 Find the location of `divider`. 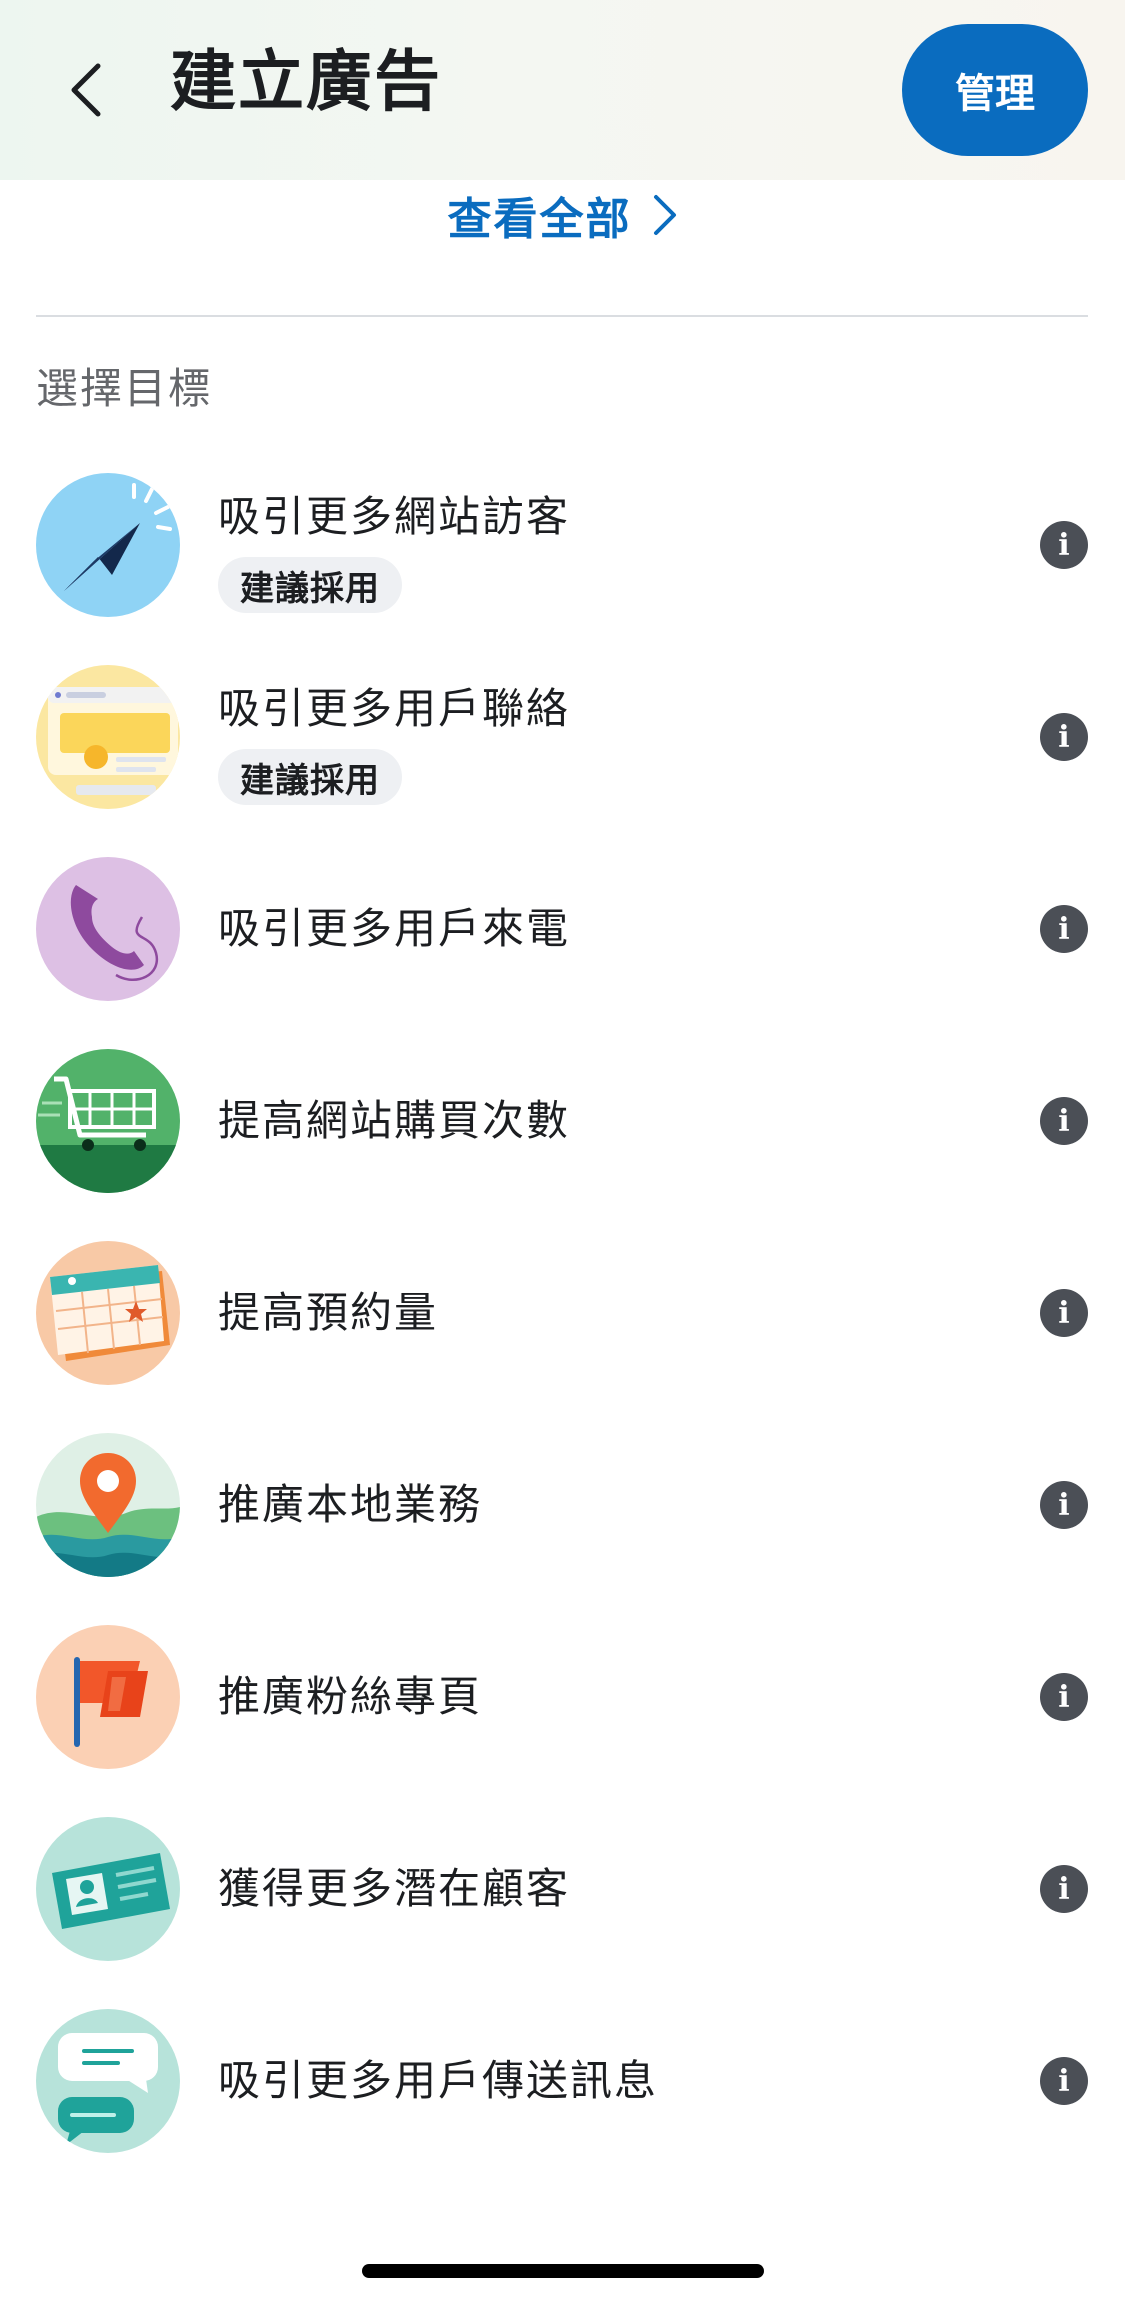

divider is located at coordinates (562, 316).